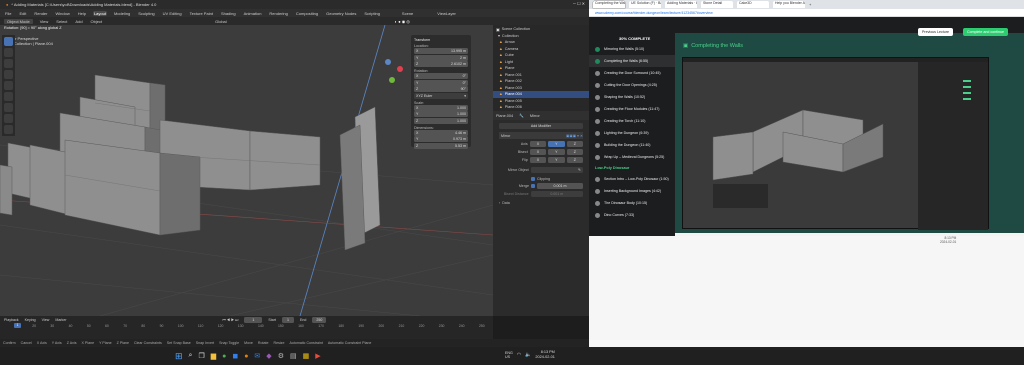  What do you see at coordinates (441, 76) in the screenshot?
I see `rotation-x: X 0°` at bounding box center [441, 76].